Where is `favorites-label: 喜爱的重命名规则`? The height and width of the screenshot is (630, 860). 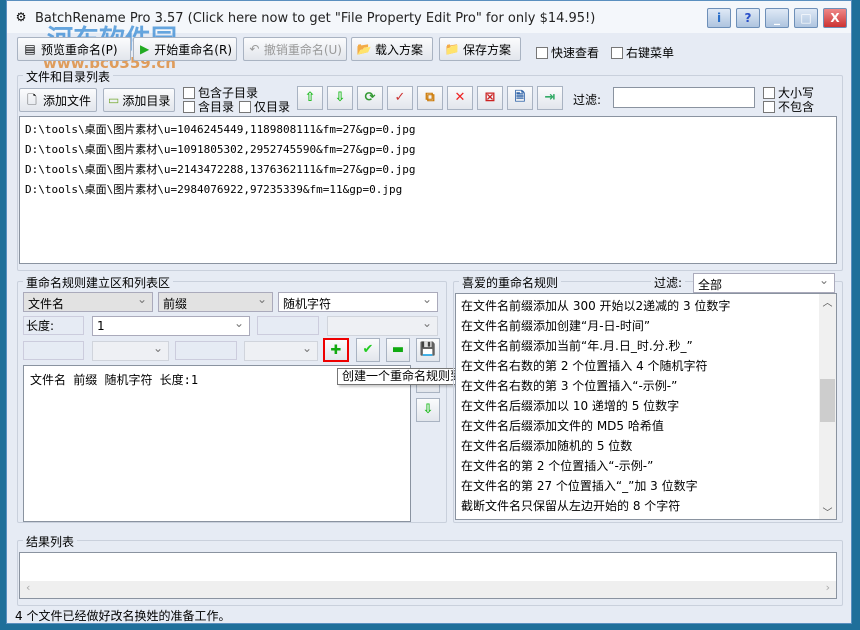 favorites-label: 喜爱的重命名规则 is located at coordinates (510, 282).